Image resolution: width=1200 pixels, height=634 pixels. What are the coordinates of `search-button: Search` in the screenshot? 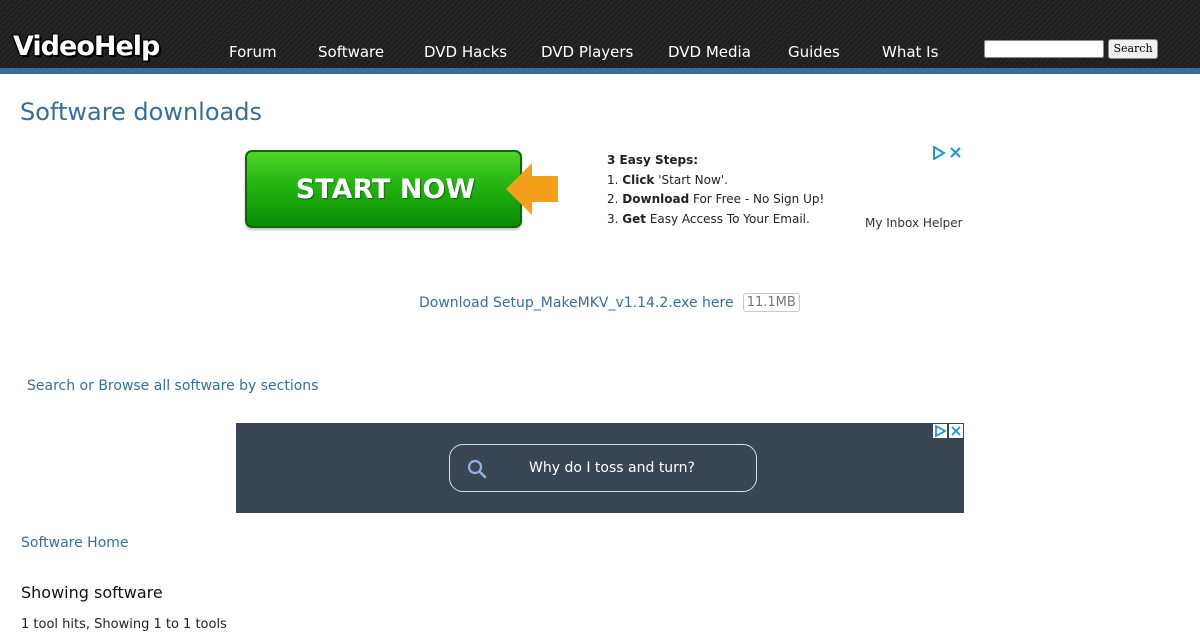 It's located at (1133, 49).